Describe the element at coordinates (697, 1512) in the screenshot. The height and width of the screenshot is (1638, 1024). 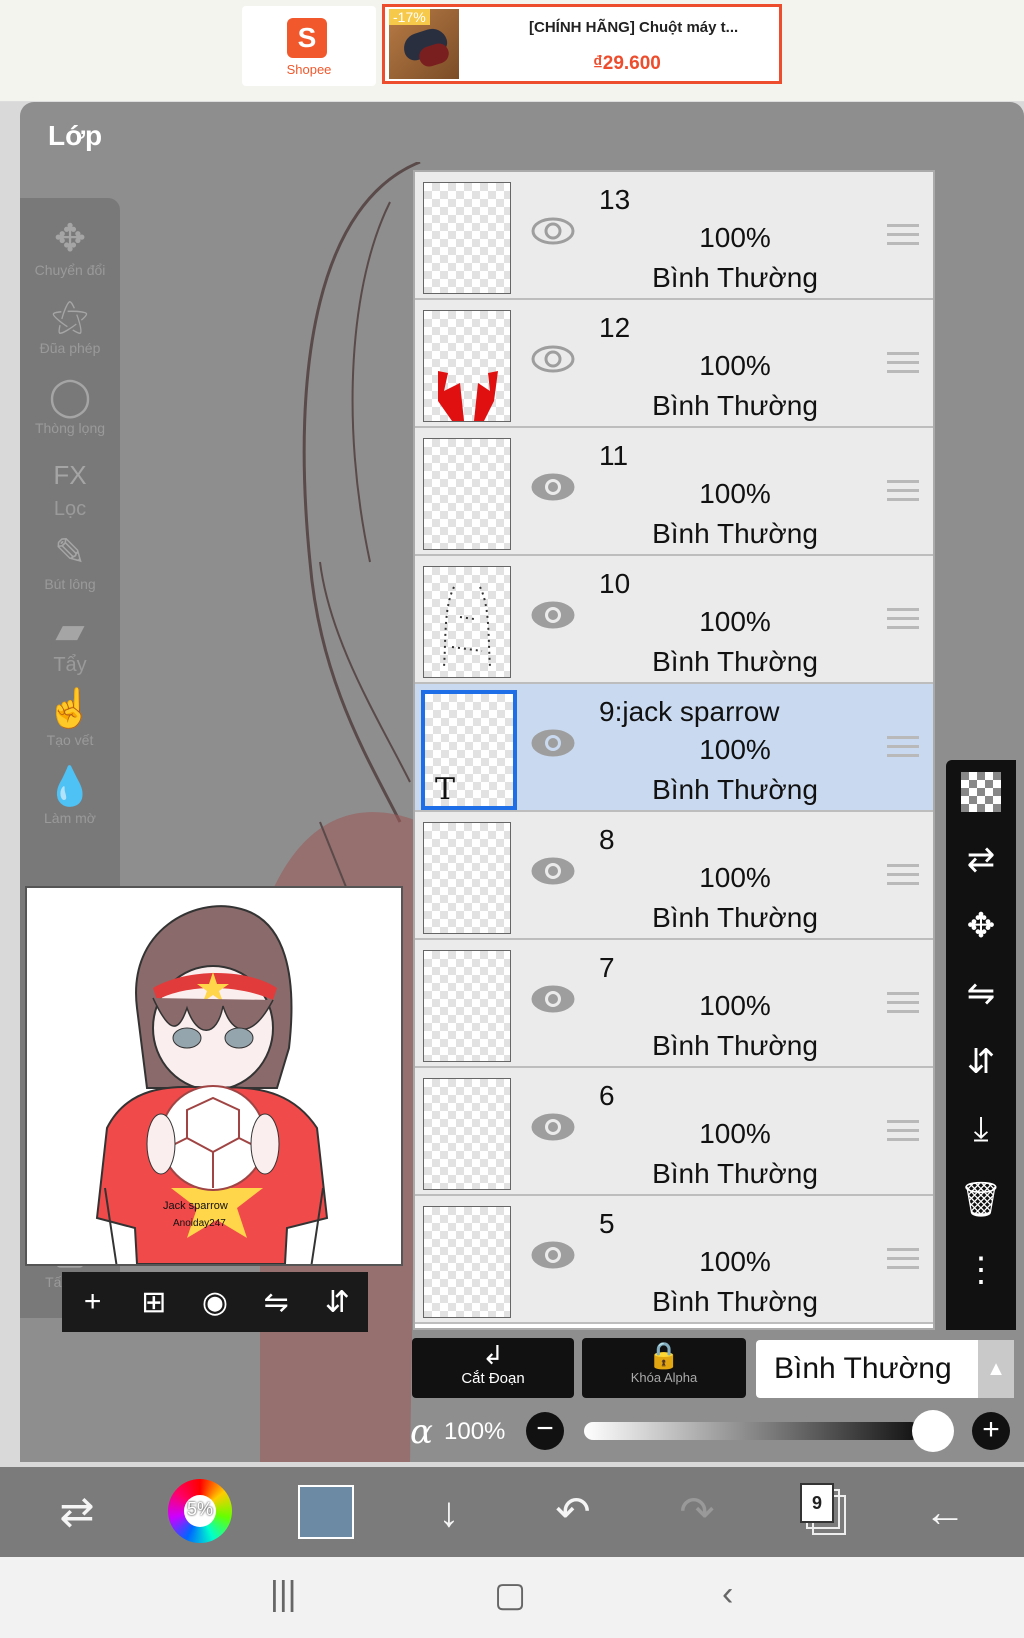
I see `redo-button: ↷` at that location.